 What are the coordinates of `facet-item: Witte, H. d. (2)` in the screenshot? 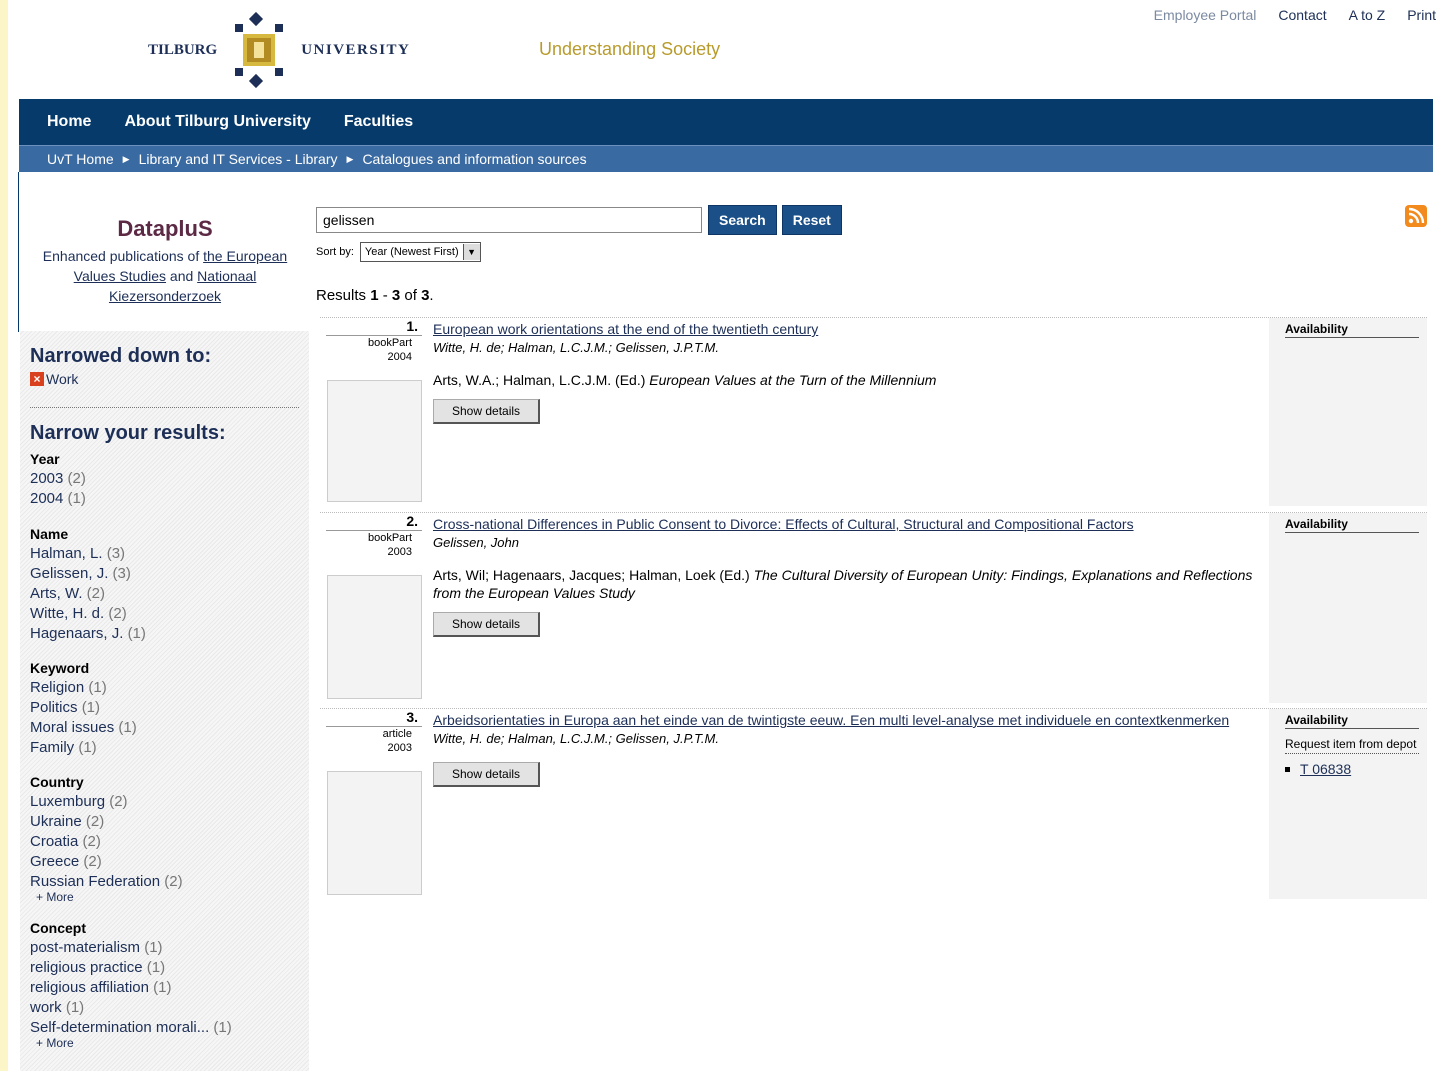 It's located at (164, 614).